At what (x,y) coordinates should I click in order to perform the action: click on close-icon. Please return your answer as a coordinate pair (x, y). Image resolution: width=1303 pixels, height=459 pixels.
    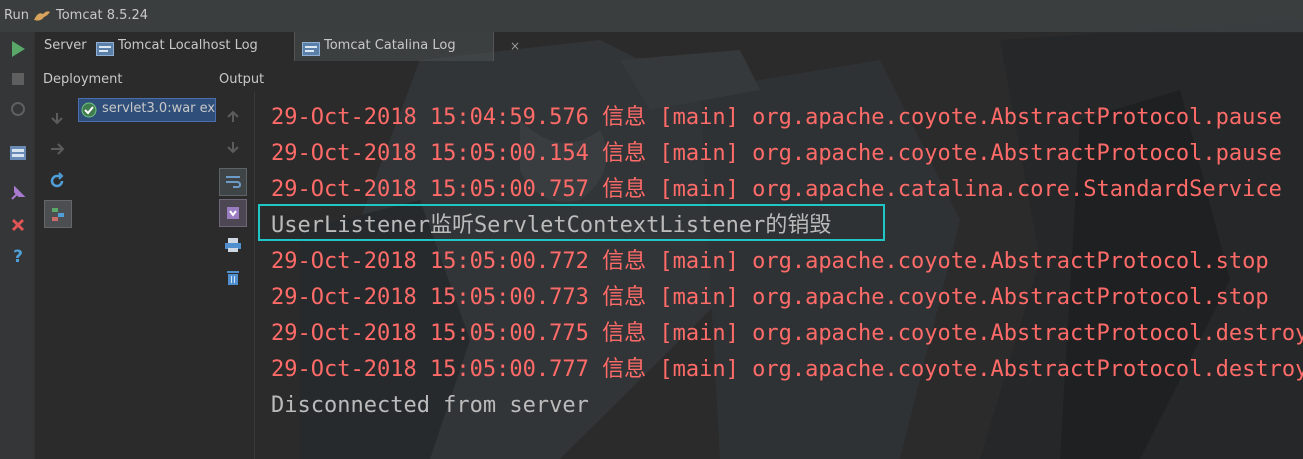
    Looking at the image, I should click on (18, 225).